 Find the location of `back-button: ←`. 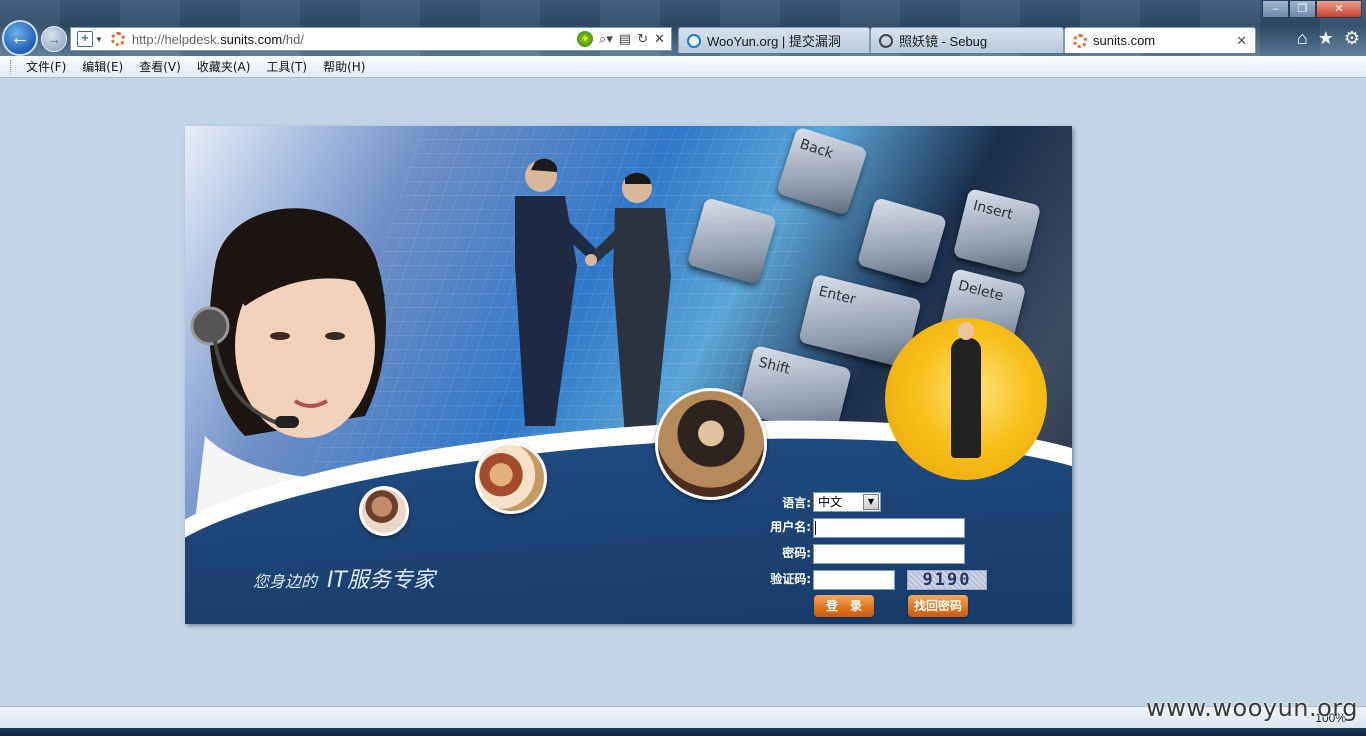

back-button: ← is located at coordinates (20, 38).